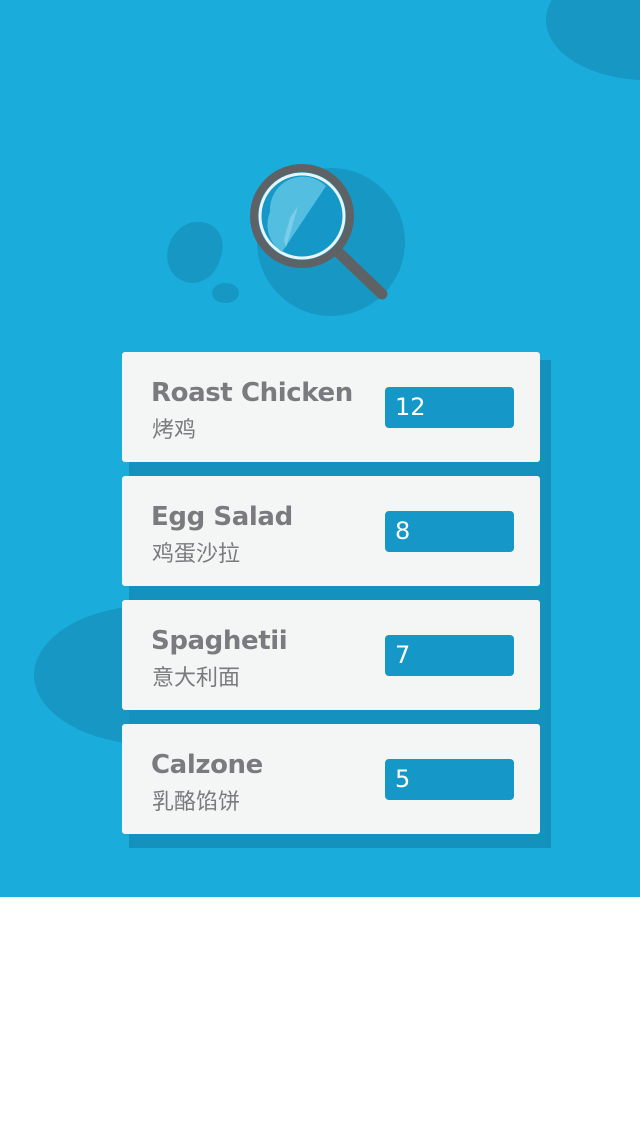 The width and height of the screenshot is (640, 1137). What do you see at coordinates (196, 554) in the screenshot?
I see `item-subtitle: 鸡蛋沙拉` at bounding box center [196, 554].